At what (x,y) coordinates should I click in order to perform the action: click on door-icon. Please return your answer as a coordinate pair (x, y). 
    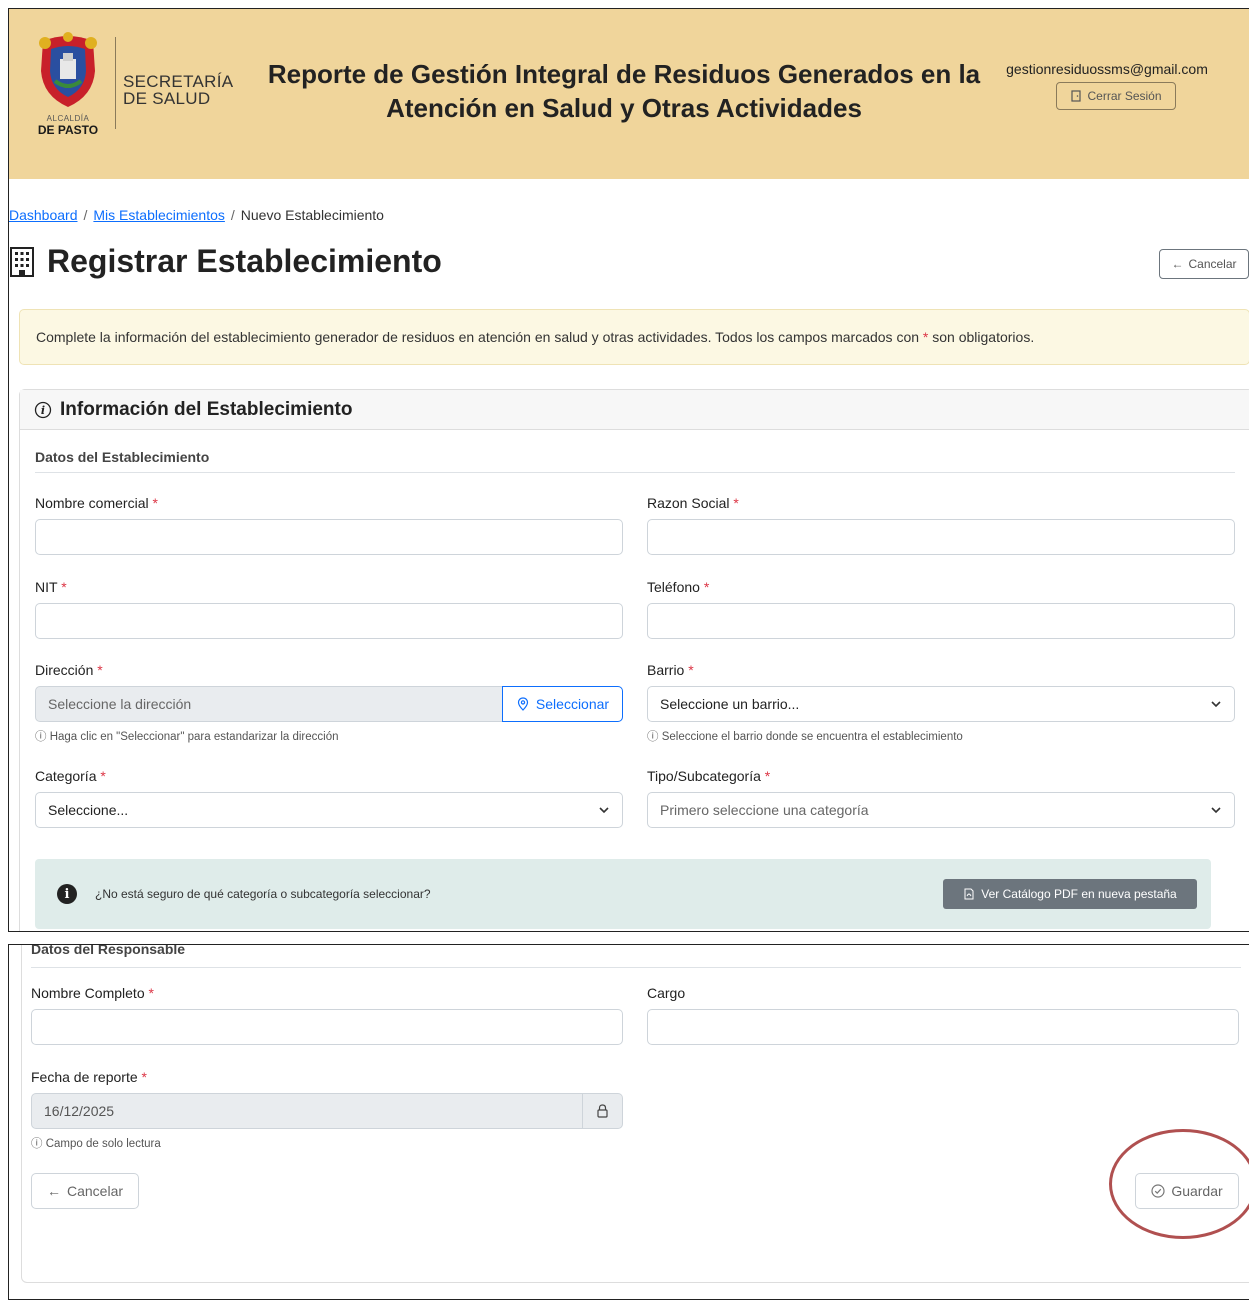
    Looking at the image, I should click on (1076, 96).